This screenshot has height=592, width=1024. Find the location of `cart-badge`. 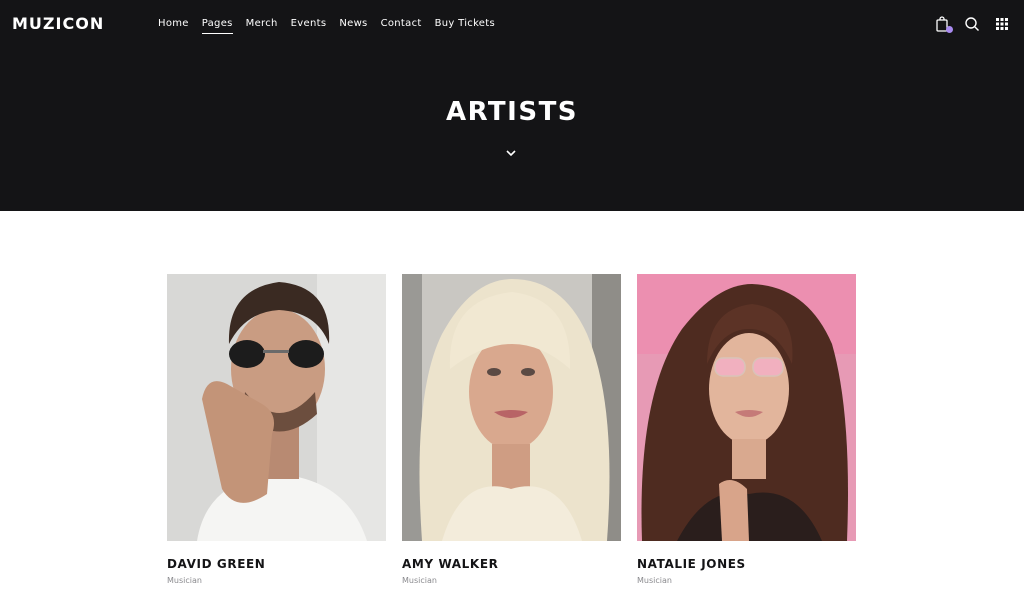

cart-badge is located at coordinates (949, 29).